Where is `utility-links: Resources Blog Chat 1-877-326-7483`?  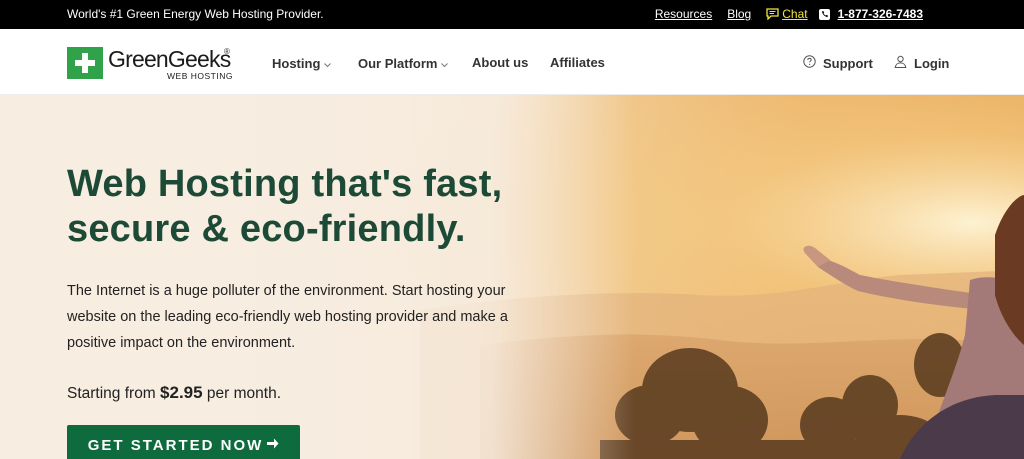
utility-links: Resources Blog Chat 1-877-326-7483 is located at coordinates (789, 14).